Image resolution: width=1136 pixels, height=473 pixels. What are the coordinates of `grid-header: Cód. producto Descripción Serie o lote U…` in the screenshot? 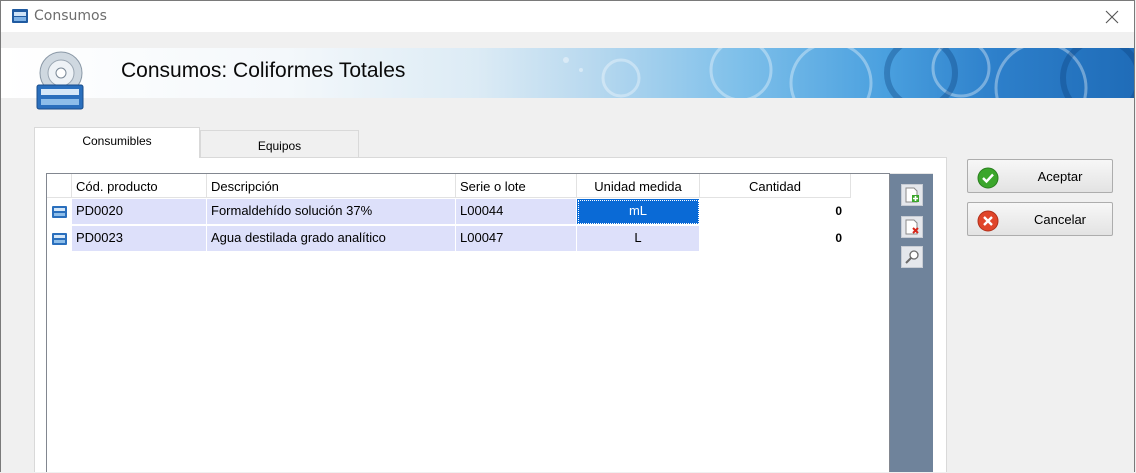 It's located at (468, 186).